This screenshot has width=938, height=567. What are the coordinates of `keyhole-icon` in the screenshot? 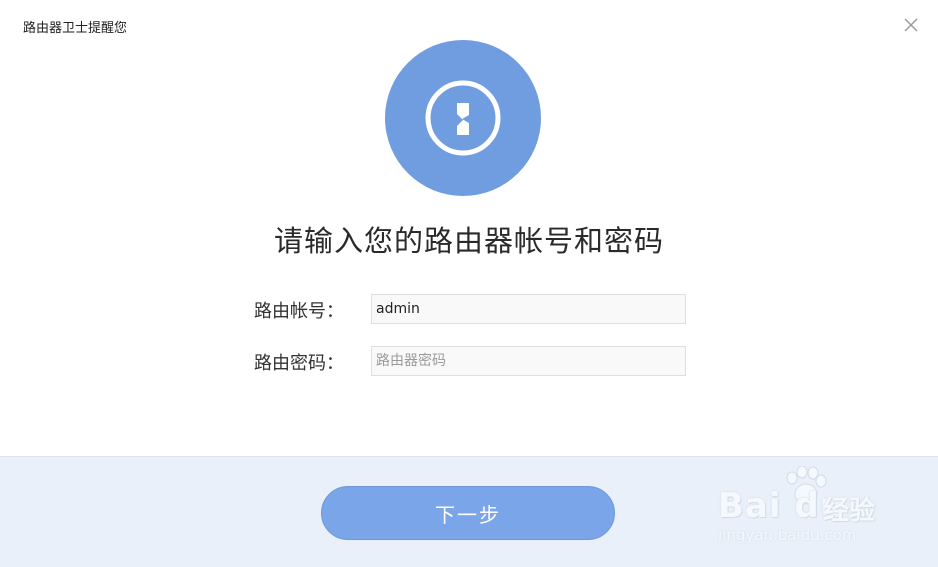 It's located at (463, 118).